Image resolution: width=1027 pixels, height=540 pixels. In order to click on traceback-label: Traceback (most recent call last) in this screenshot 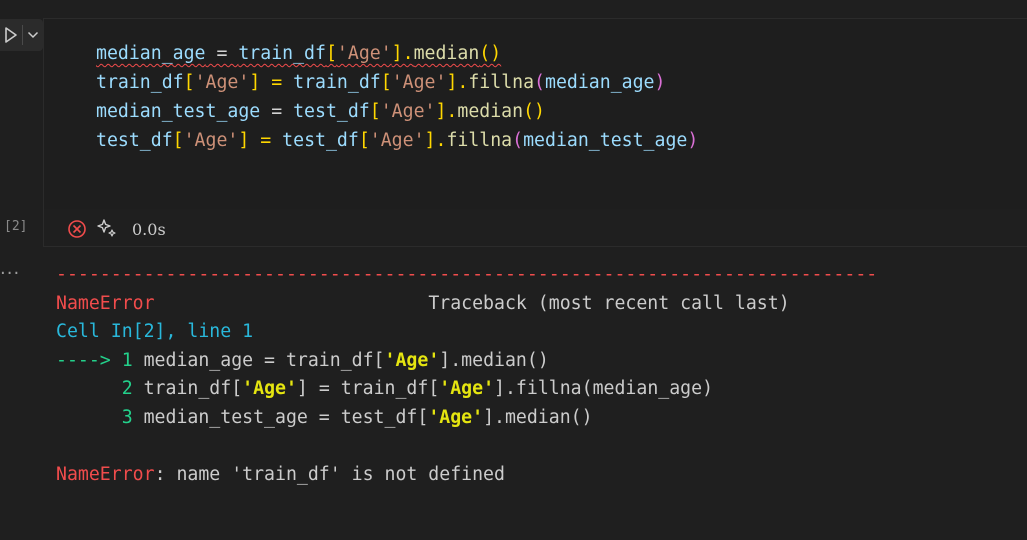, I will do `click(609, 303)`.